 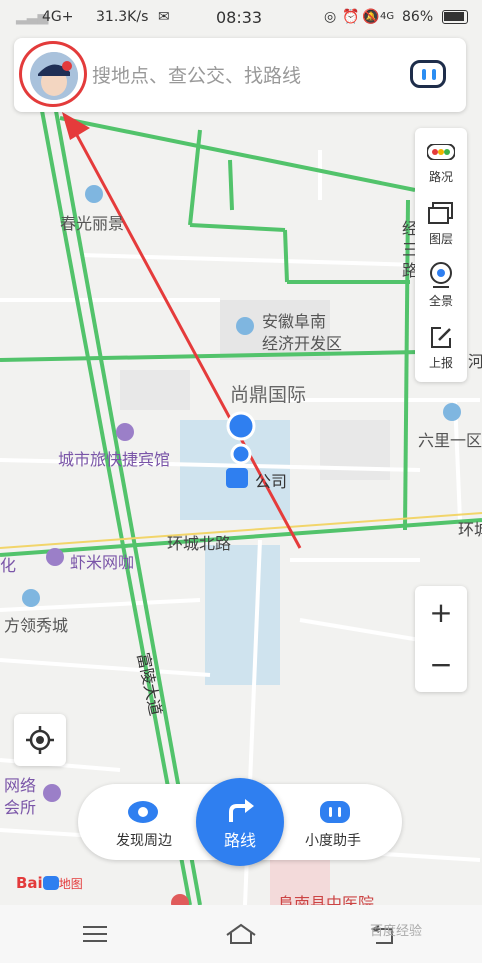 What do you see at coordinates (441, 337) in the screenshot?
I see `report-icon` at bounding box center [441, 337].